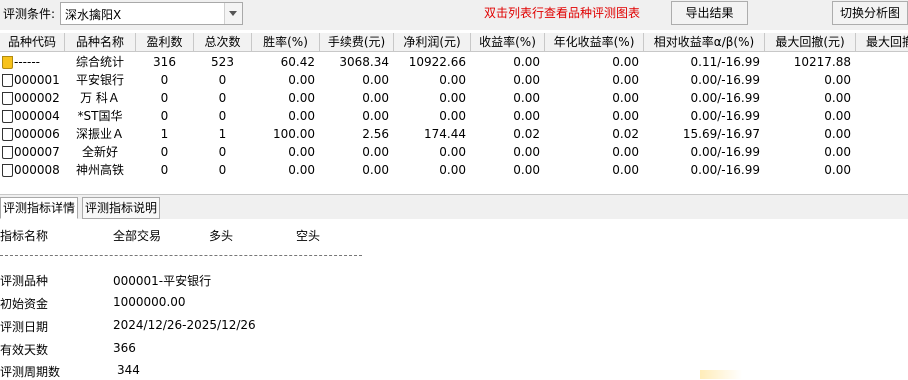  Describe the element at coordinates (375, 134) in the screenshot. I see `cell-fee: 2.56` at that location.